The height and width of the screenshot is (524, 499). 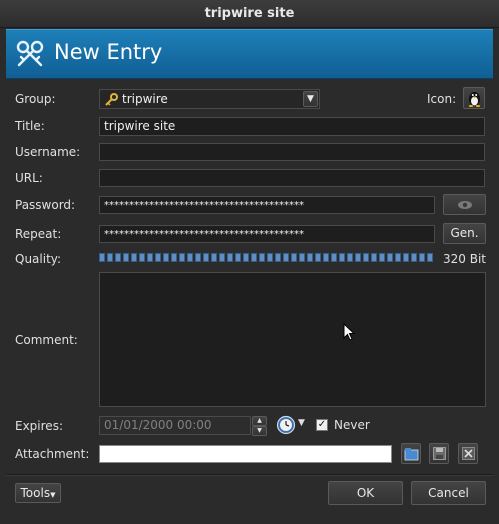 I want to click on tools-chevron-icon: ▼, so click(x=53, y=495).